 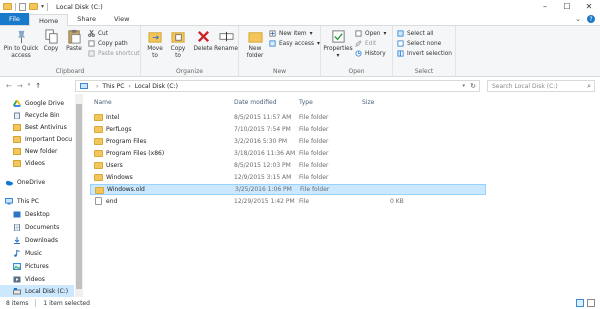 What do you see at coordinates (37, 279) in the screenshot?
I see `nav-item-videos: Videos` at bounding box center [37, 279].